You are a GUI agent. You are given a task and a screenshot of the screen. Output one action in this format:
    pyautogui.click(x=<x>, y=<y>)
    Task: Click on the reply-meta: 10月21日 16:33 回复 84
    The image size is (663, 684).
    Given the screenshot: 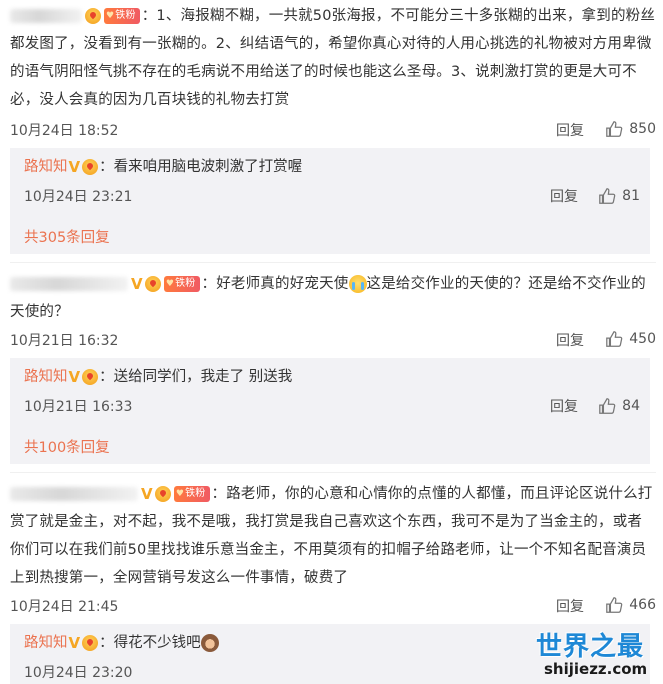 What is the action you would take?
    pyautogui.click(x=332, y=406)
    